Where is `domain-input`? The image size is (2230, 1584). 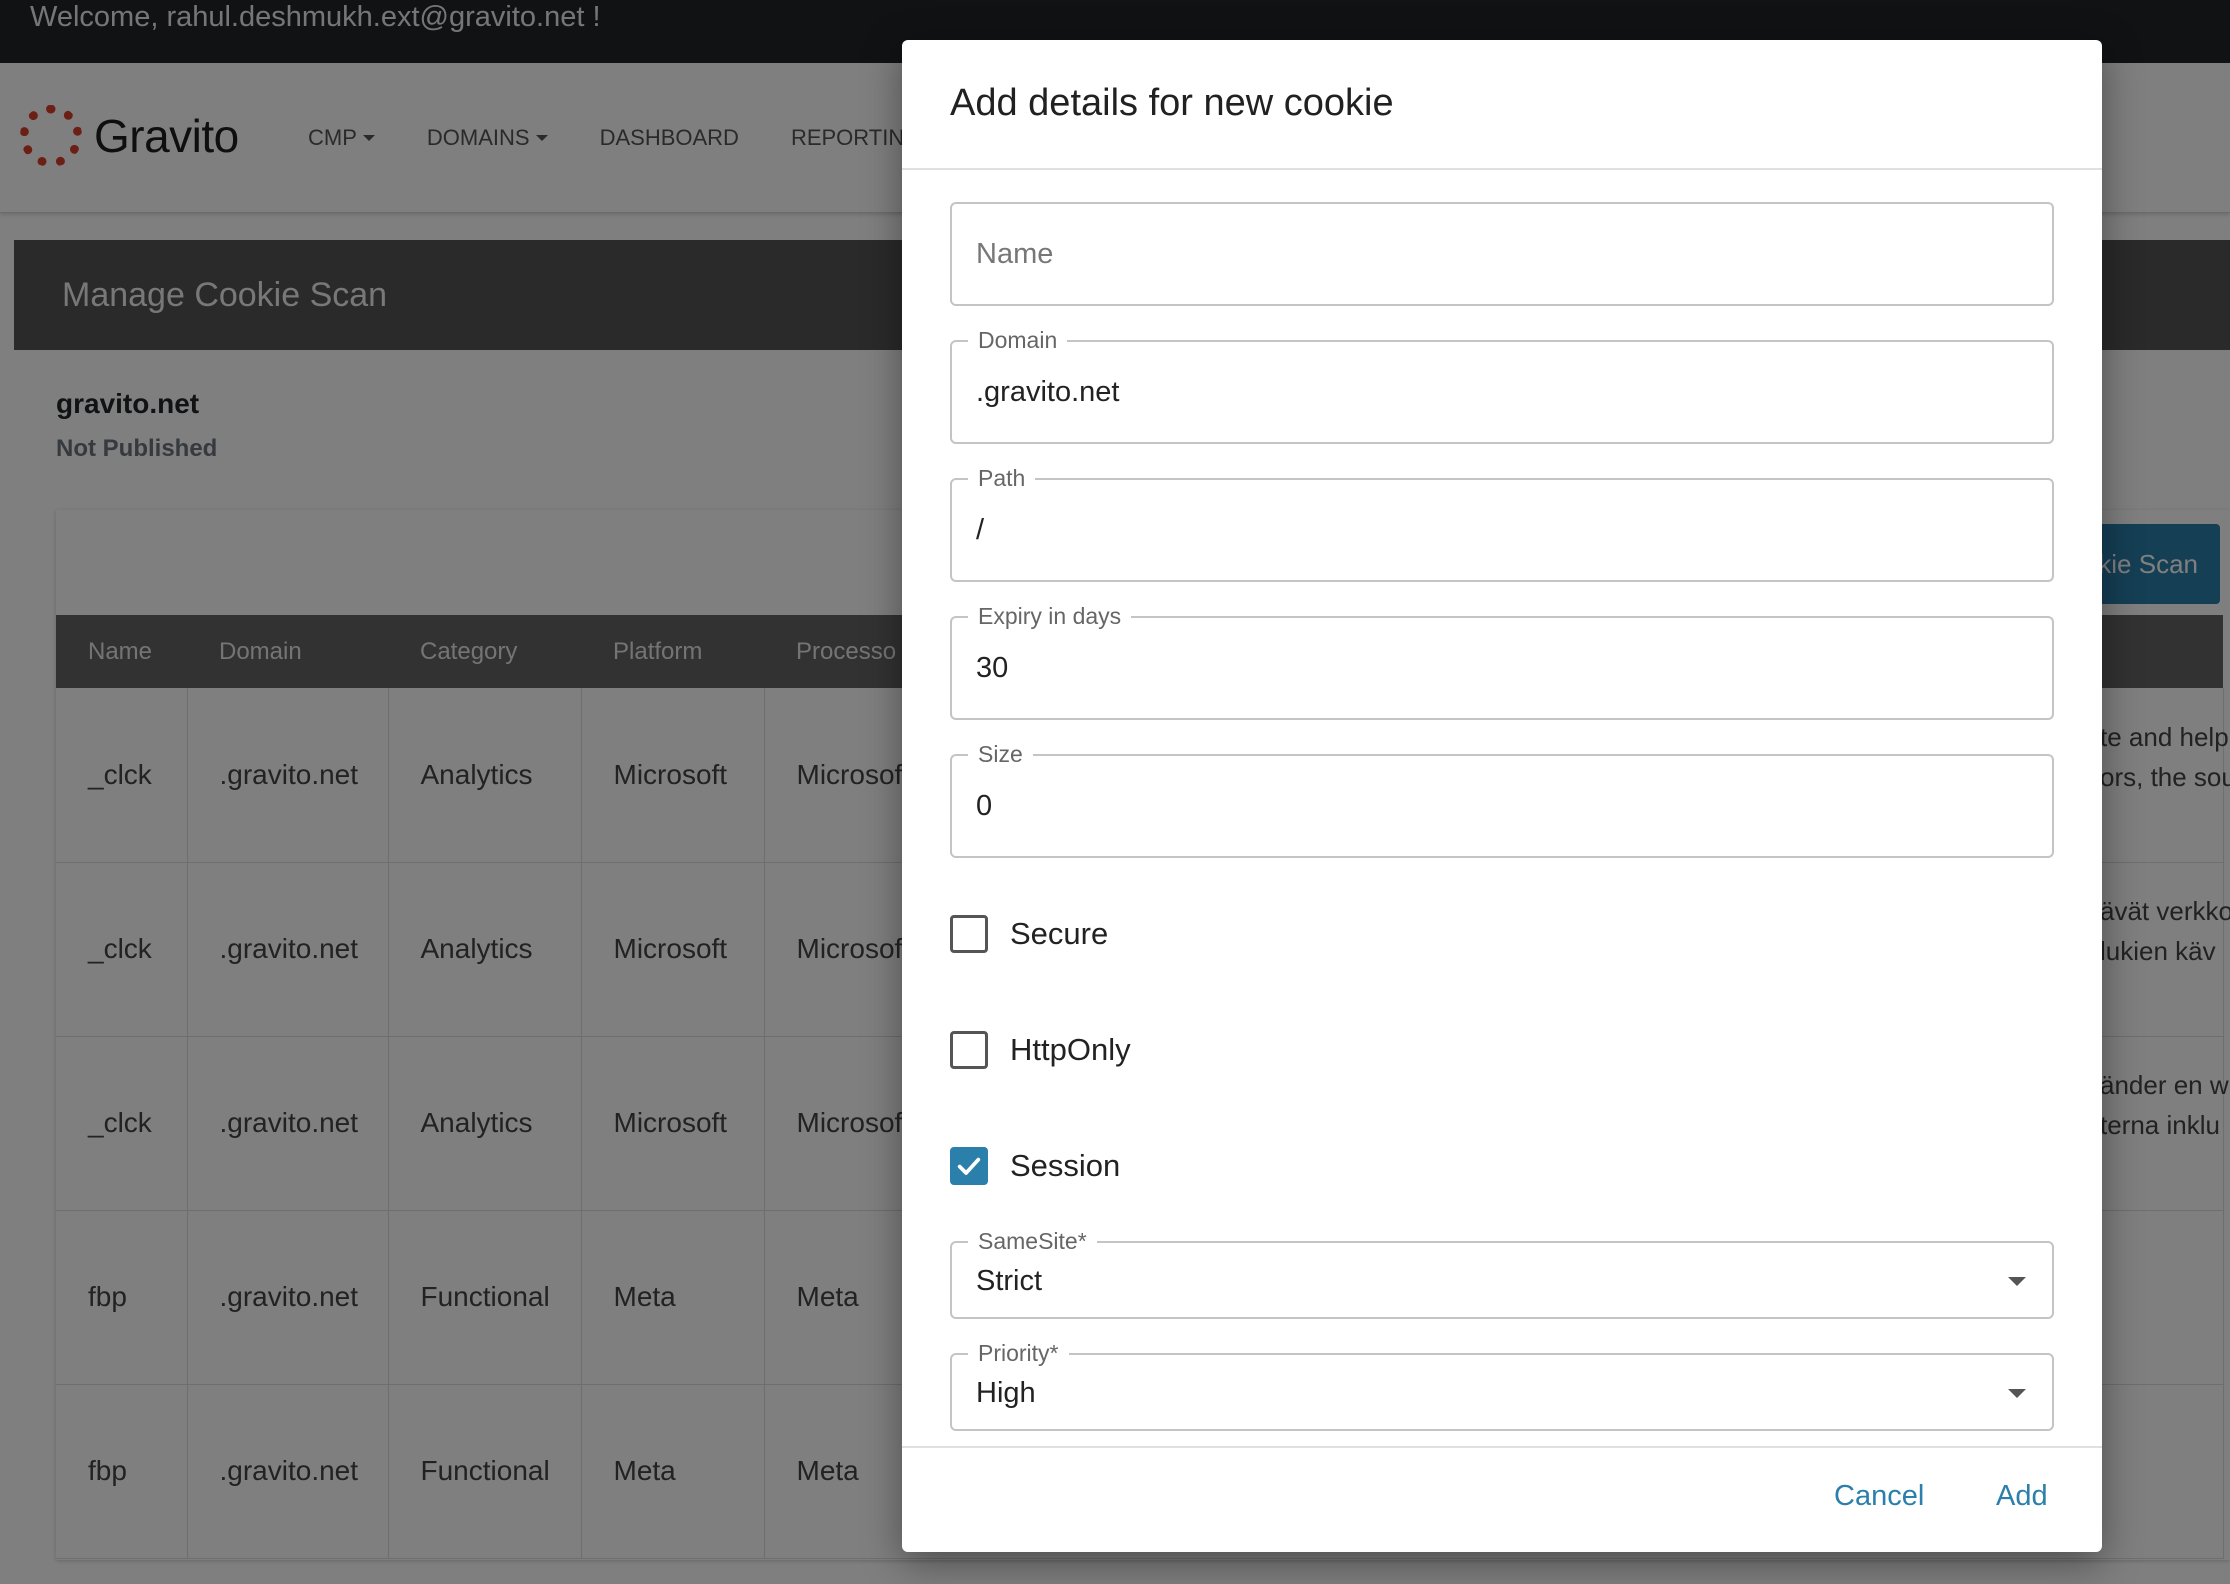 domain-input is located at coordinates (1496, 392).